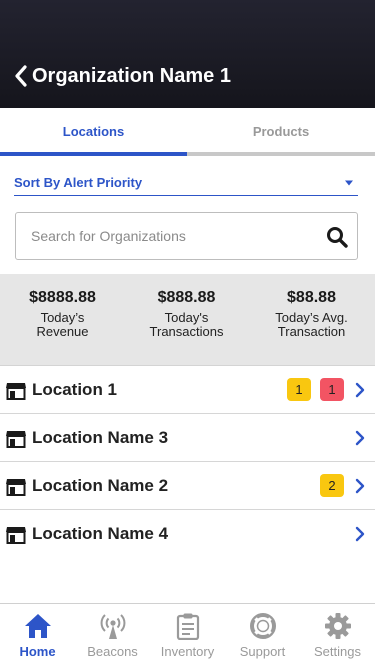 The image size is (375, 667). Describe the element at coordinates (176, 236) in the screenshot. I see `search-input` at that location.